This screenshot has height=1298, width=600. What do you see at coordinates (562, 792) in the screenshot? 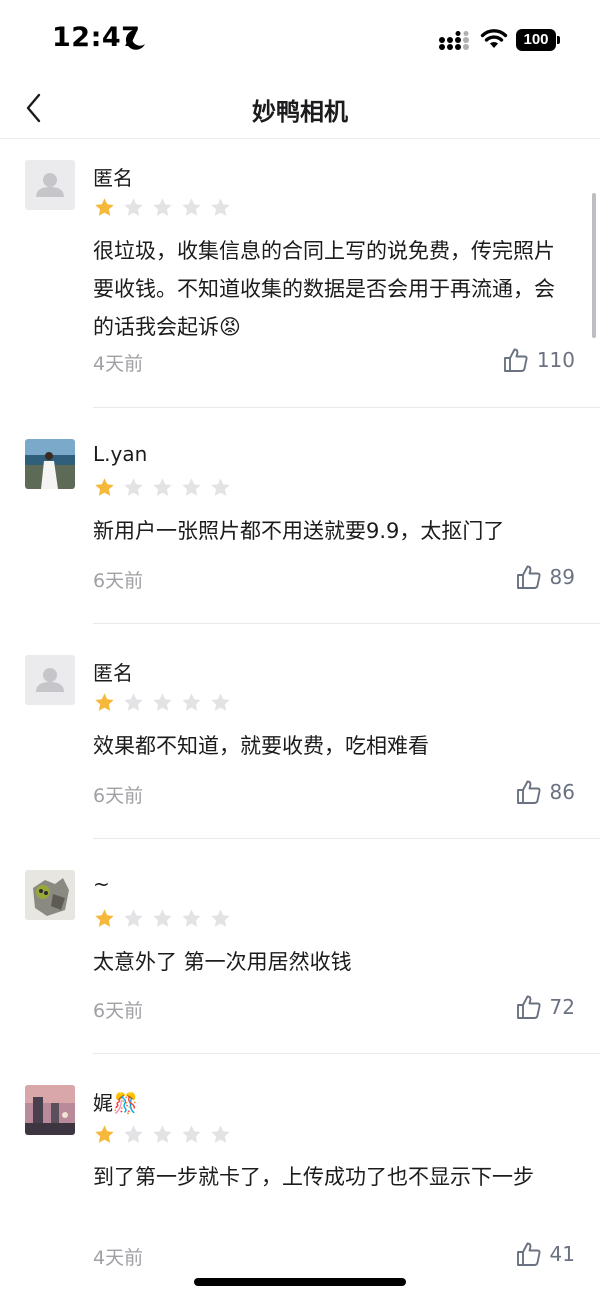
I see `like-count: 86` at bounding box center [562, 792].